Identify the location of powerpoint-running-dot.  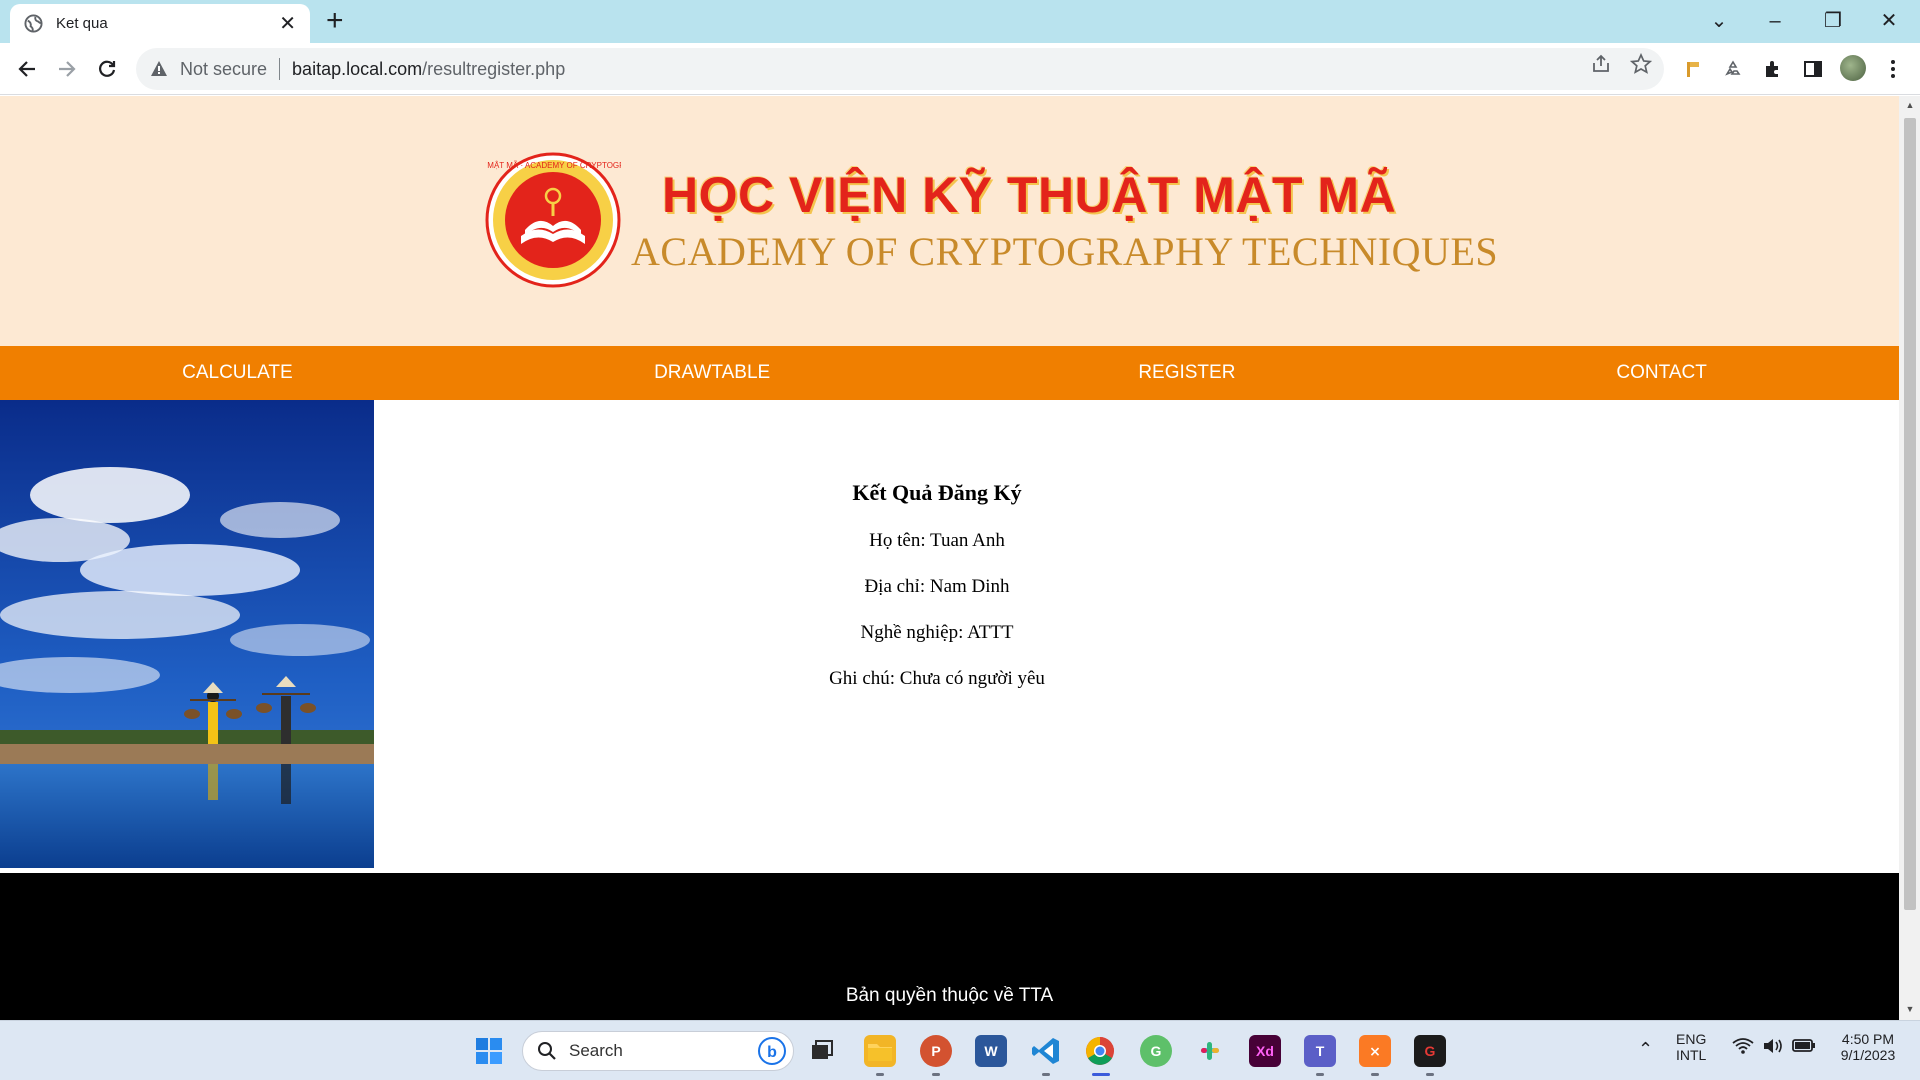
(936, 1074).